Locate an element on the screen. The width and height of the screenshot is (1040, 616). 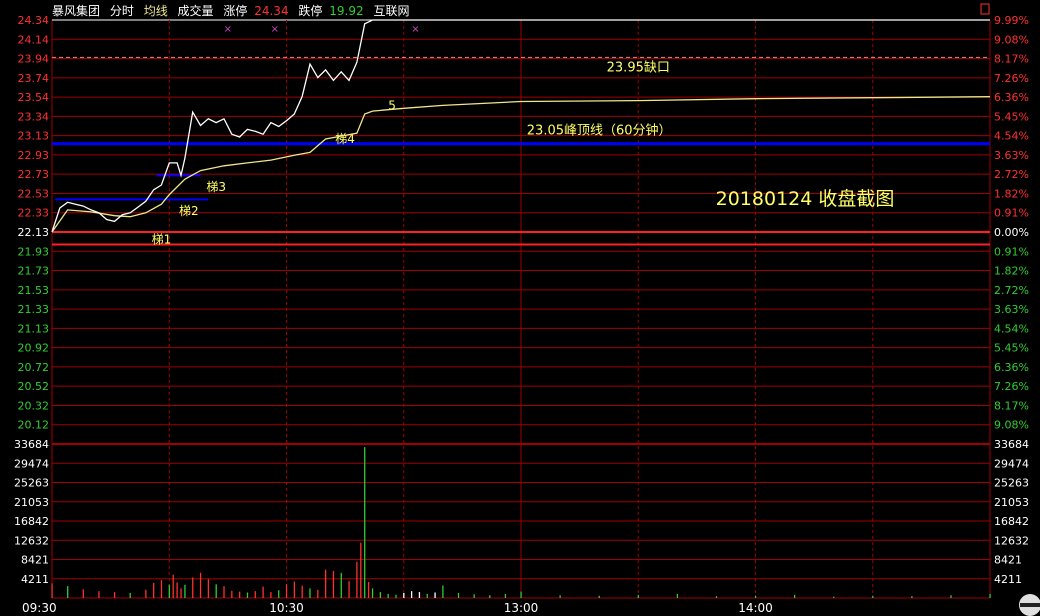
price-tick-label: 21.53 is located at coordinates (34, 290).